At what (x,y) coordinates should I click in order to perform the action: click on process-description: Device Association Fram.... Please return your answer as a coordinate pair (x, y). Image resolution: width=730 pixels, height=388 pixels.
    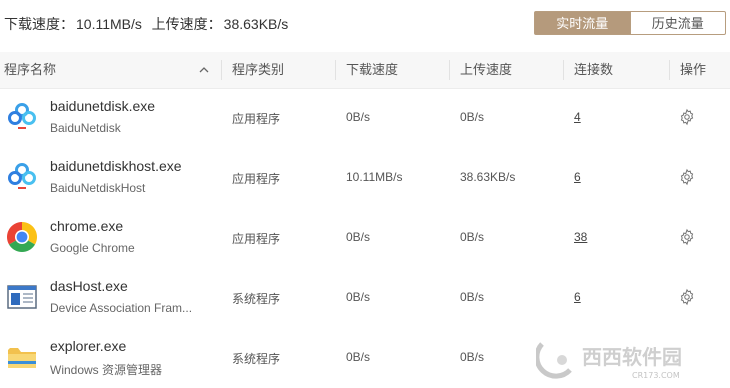
    Looking at the image, I should click on (121, 308).